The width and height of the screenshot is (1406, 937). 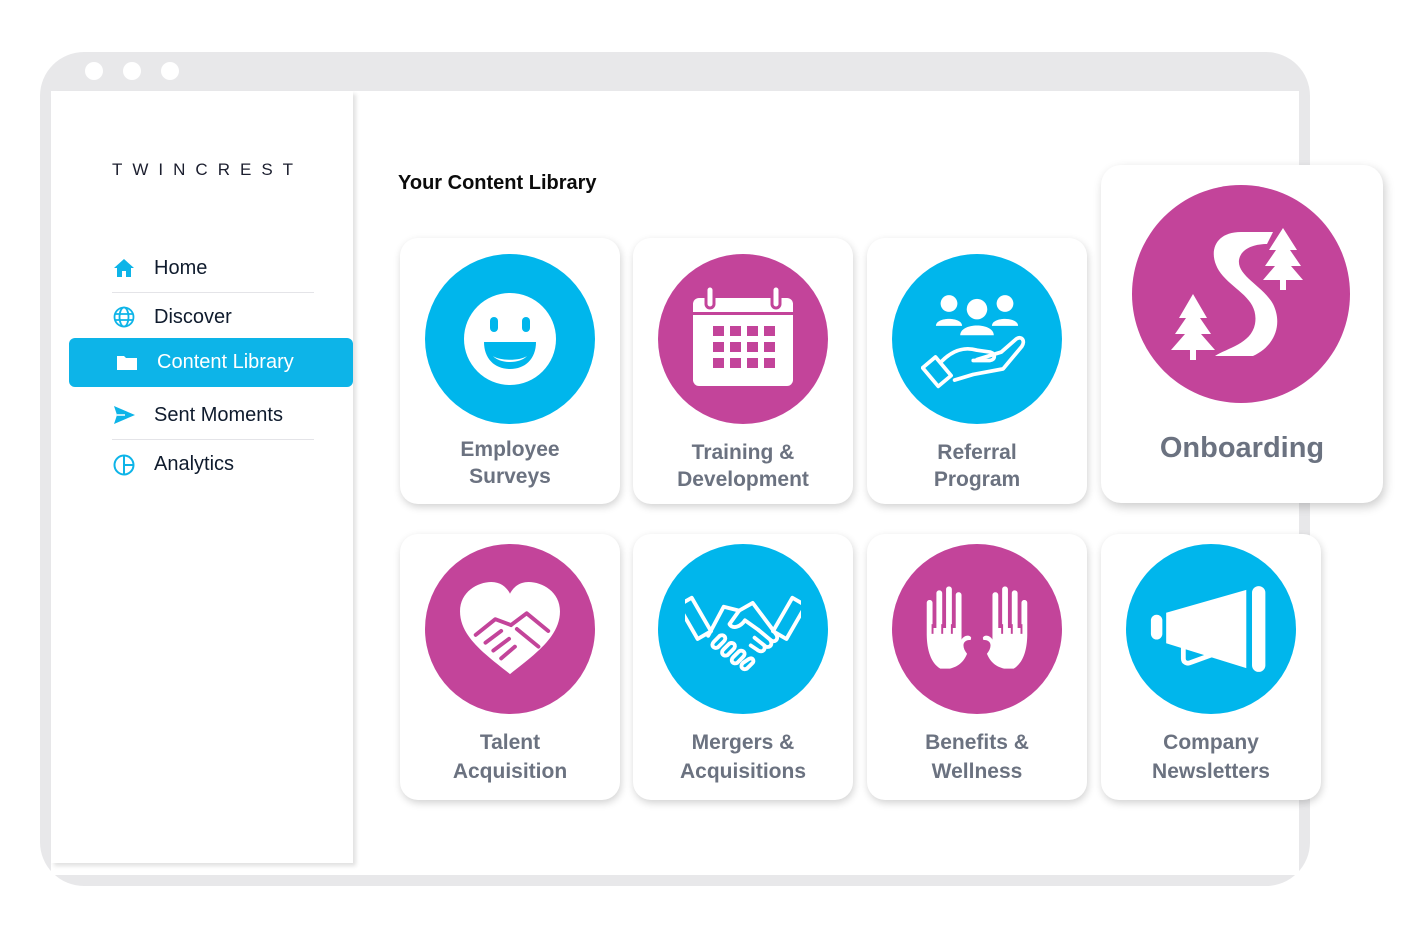 What do you see at coordinates (977, 757) in the screenshot?
I see `card-label: Benefits & Wellness` at bounding box center [977, 757].